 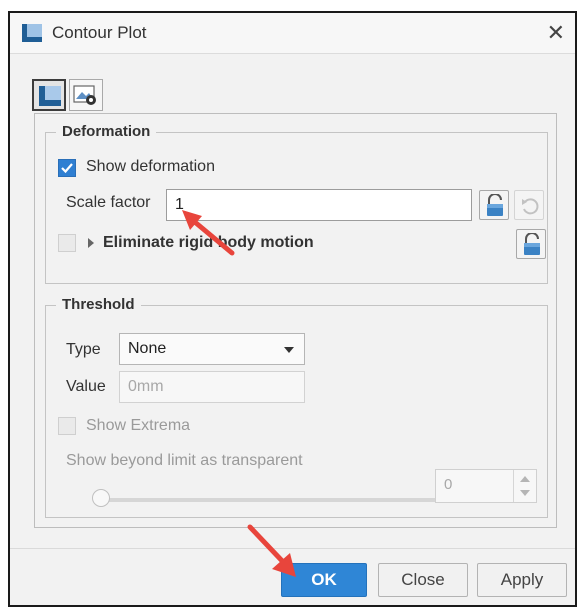 What do you see at coordinates (184, 460) in the screenshot?
I see `beyond-limit-label: Show beyond limit as transparent` at bounding box center [184, 460].